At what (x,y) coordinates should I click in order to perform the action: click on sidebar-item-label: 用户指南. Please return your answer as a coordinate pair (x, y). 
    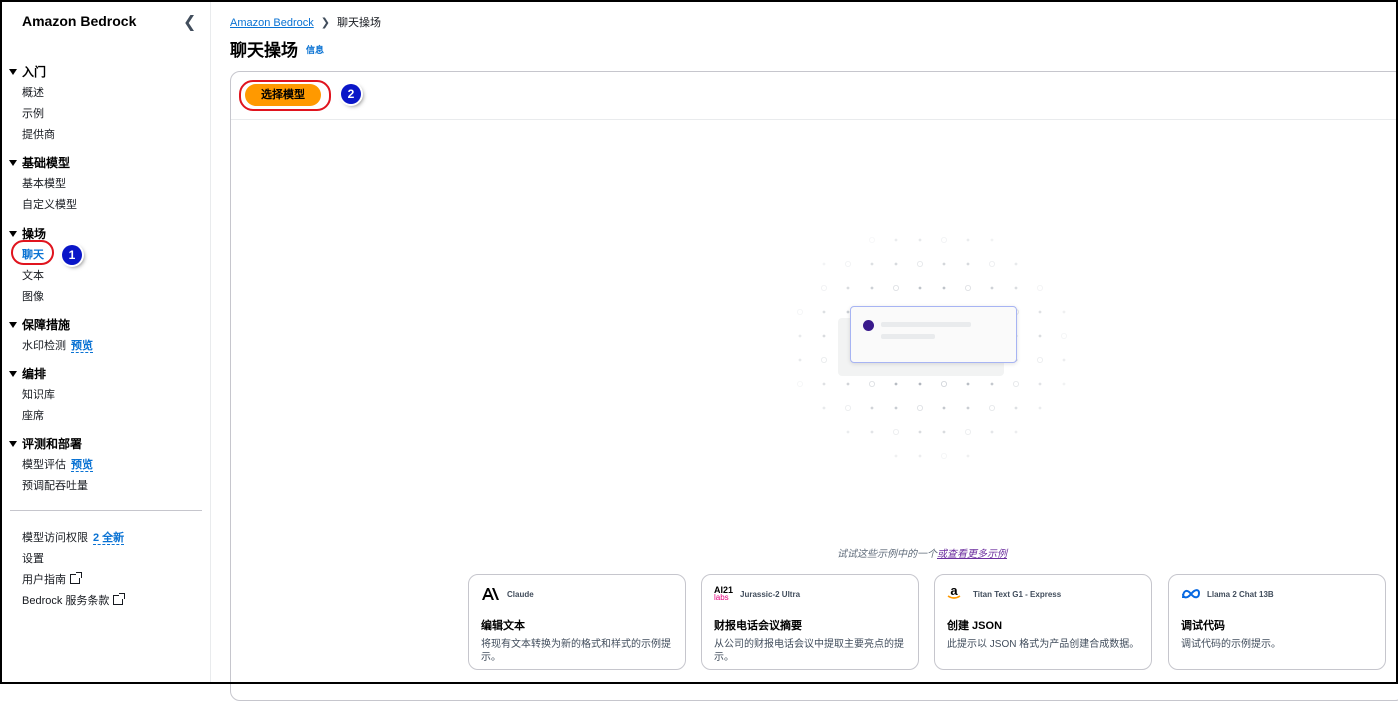
    Looking at the image, I should click on (44, 580).